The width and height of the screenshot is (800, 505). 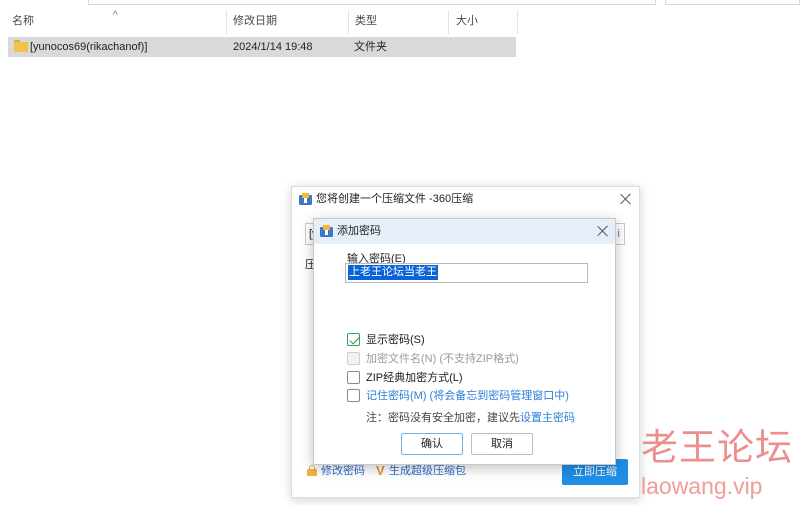 I want to click on ok-button: 确认, so click(x=432, y=444).